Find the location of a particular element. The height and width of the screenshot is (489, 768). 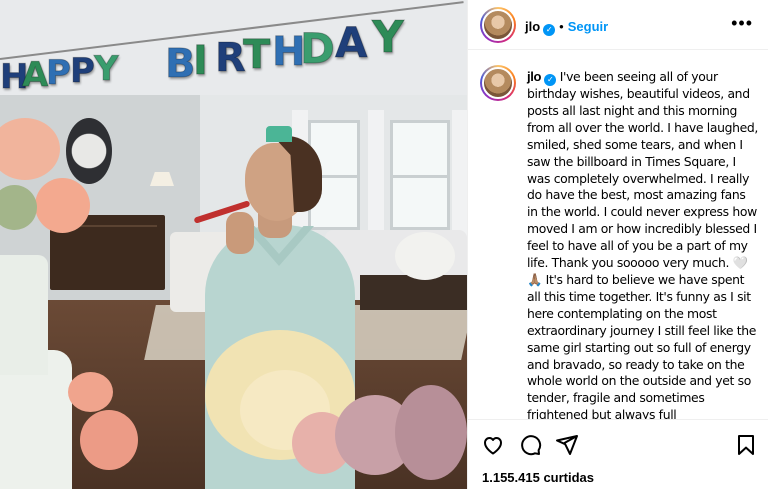

person-hand is located at coordinates (240, 233).